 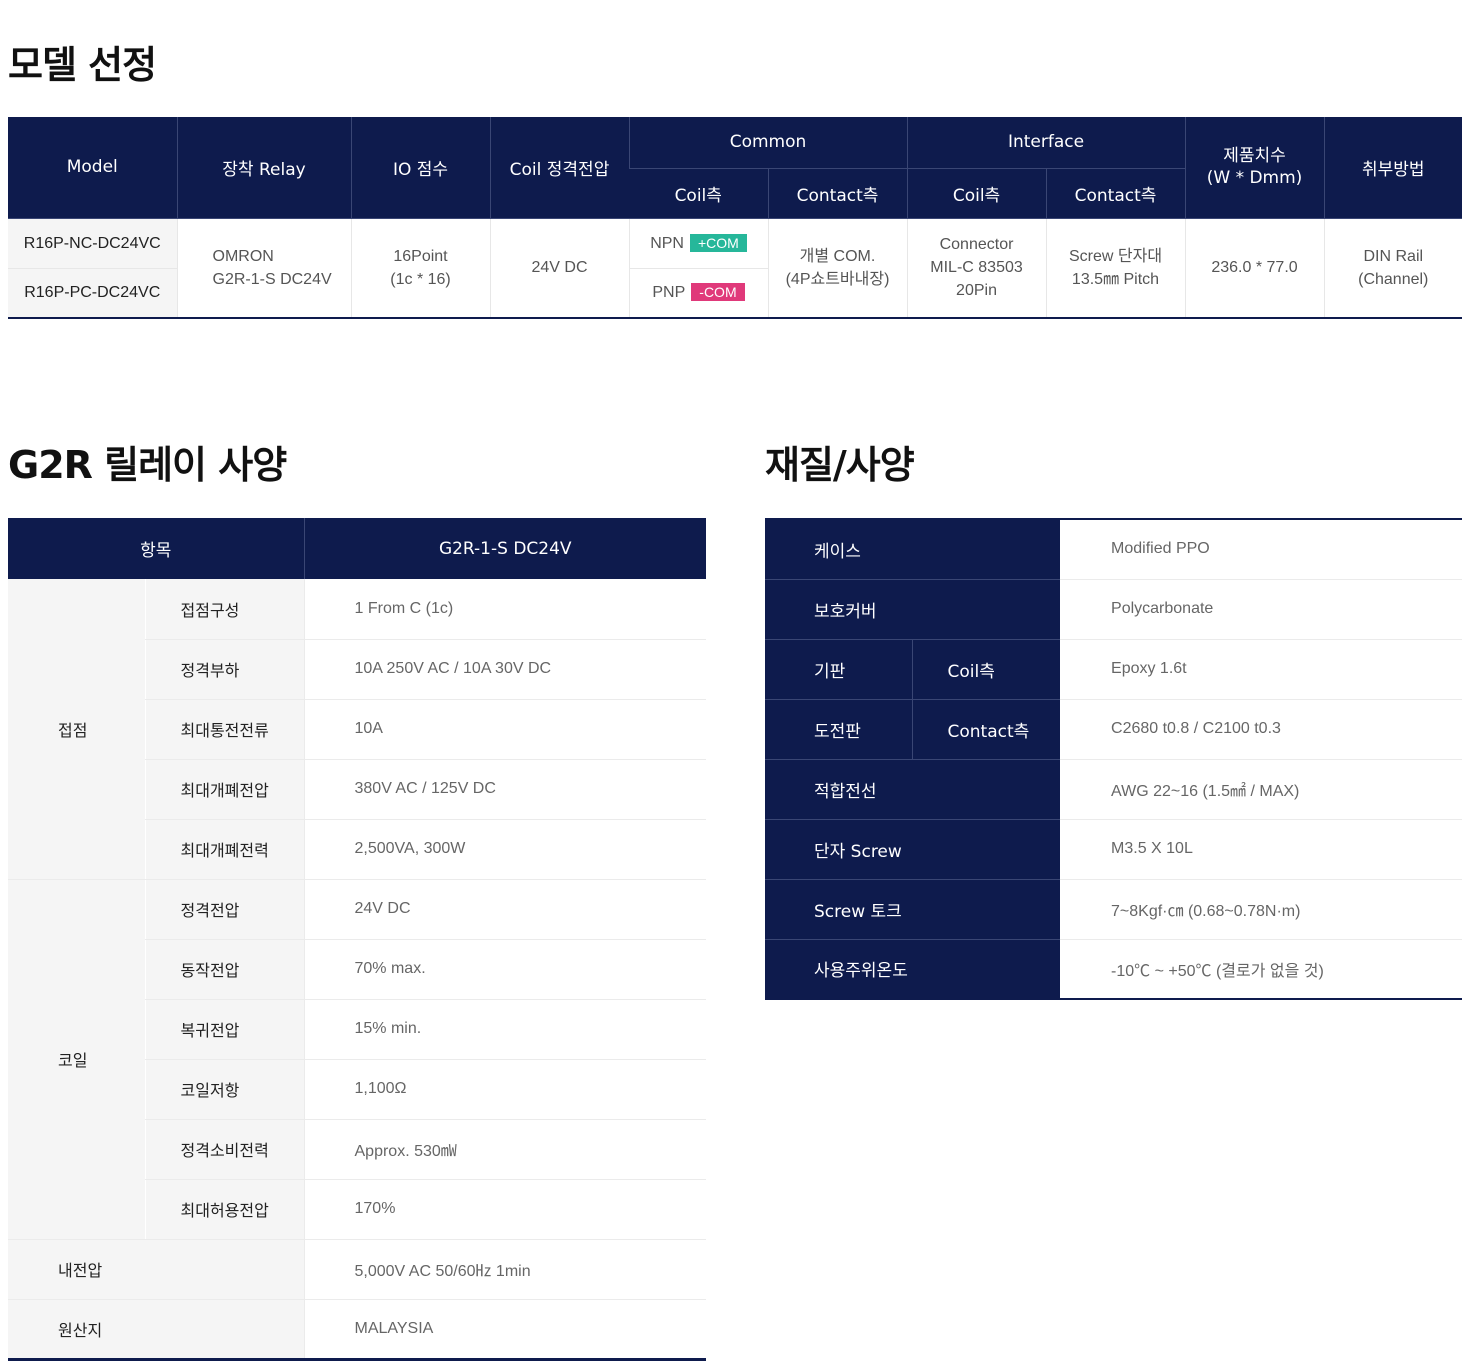 I want to click on io-value: 16Point (1c * 16), so click(x=420, y=268).